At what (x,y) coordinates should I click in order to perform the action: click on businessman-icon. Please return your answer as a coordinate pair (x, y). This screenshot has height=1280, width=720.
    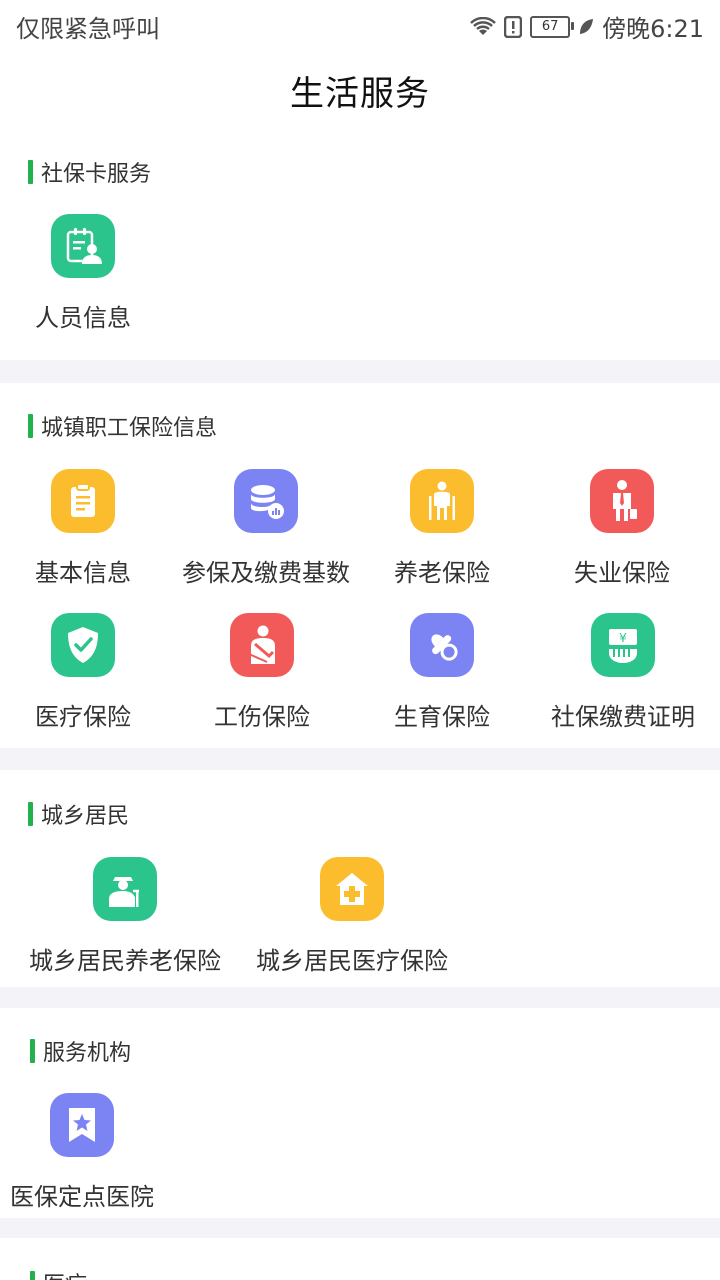
    Looking at the image, I should click on (622, 501).